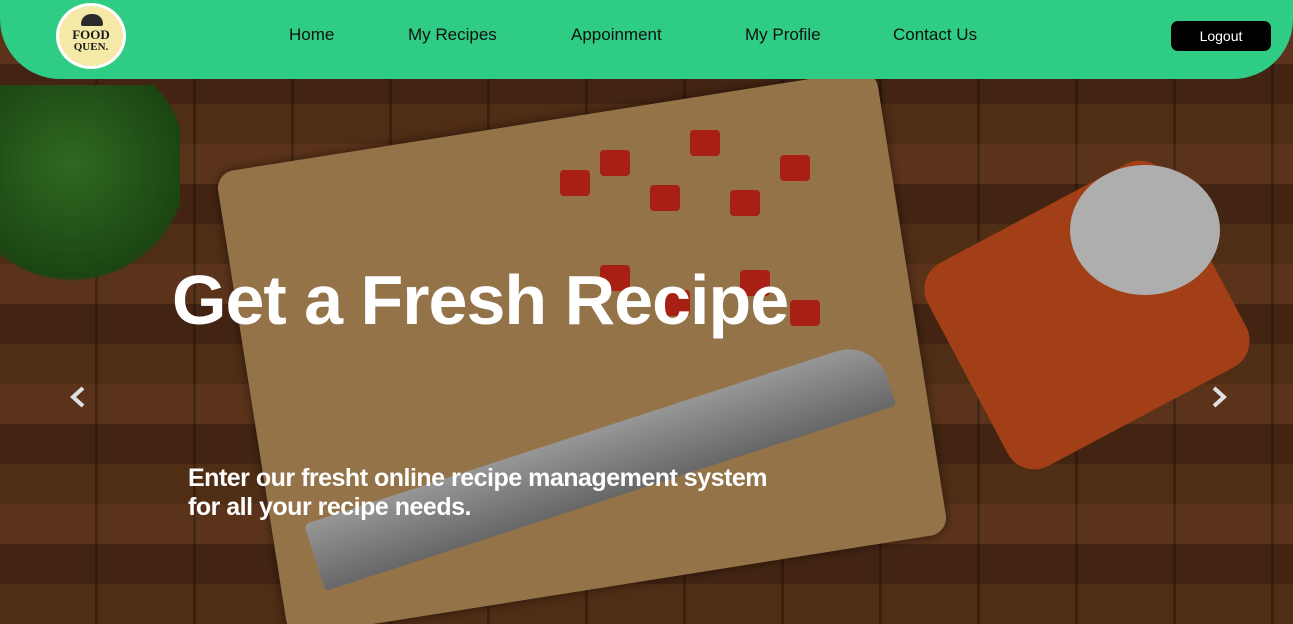 This screenshot has height=624, width=1293. What do you see at coordinates (79, 397) in the screenshot?
I see `chevron-left-icon` at bounding box center [79, 397].